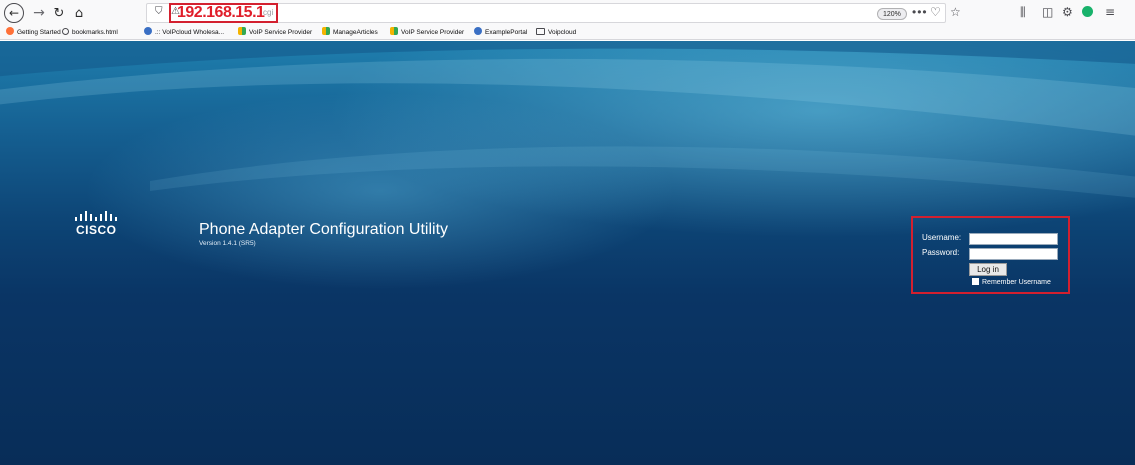  I want to click on extension-icon: ⚙, so click(1067, 12).